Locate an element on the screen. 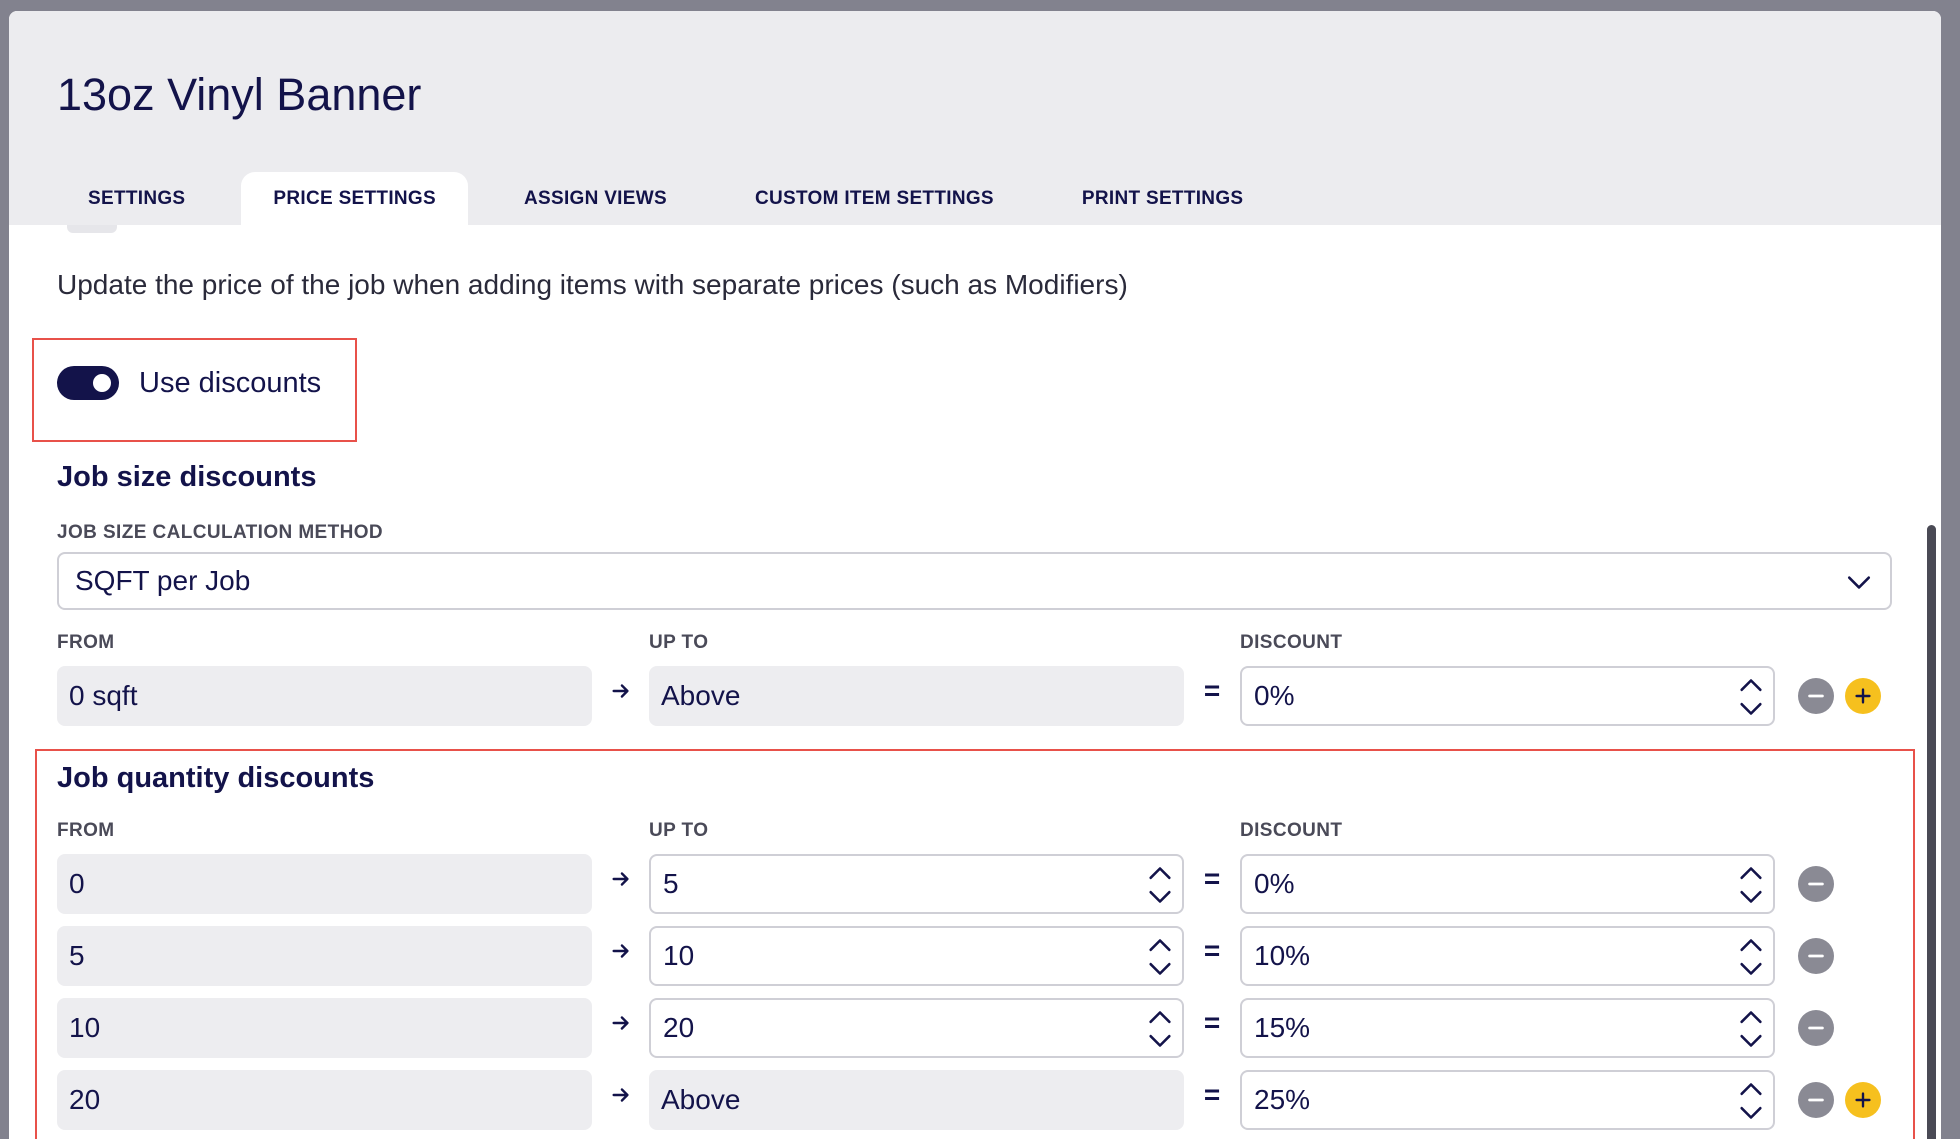  use-discounts-toggle is located at coordinates (88, 383).